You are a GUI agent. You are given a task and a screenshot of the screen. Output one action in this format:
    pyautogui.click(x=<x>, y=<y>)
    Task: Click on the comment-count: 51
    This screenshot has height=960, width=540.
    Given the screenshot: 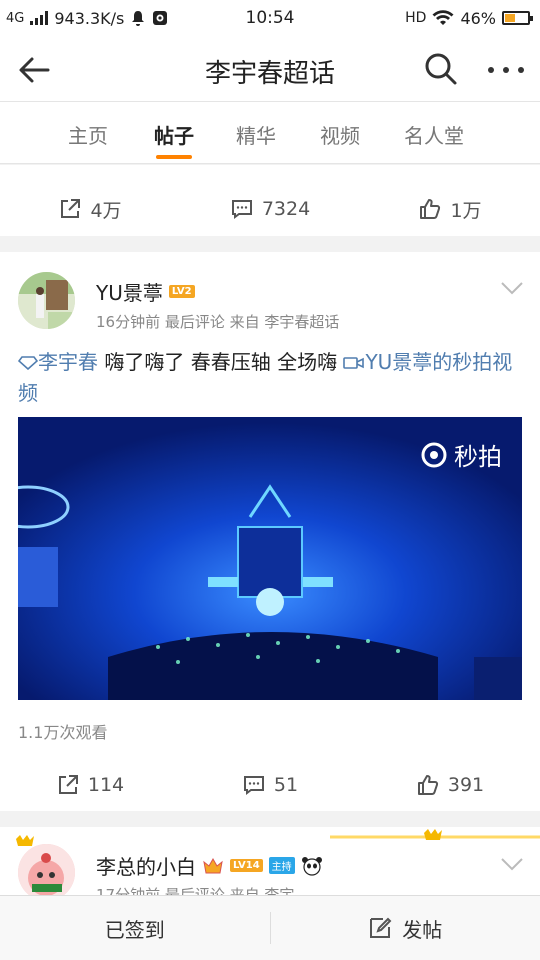 What is the action you would take?
    pyautogui.click(x=286, y=785)
    